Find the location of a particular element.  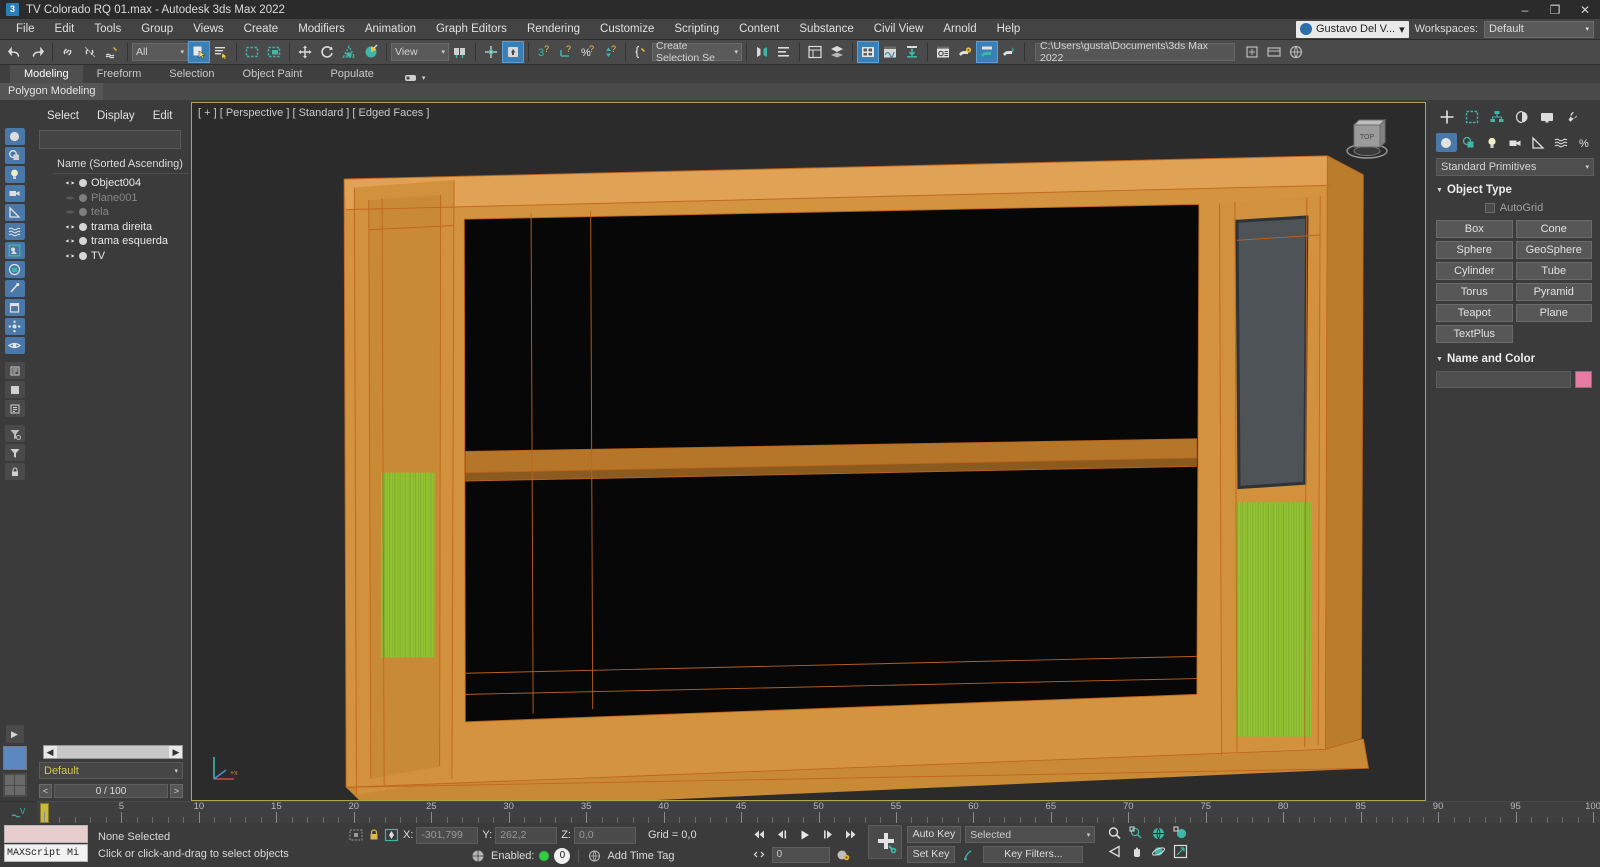

object-color-swatch is located at coordinates (1583, 379).